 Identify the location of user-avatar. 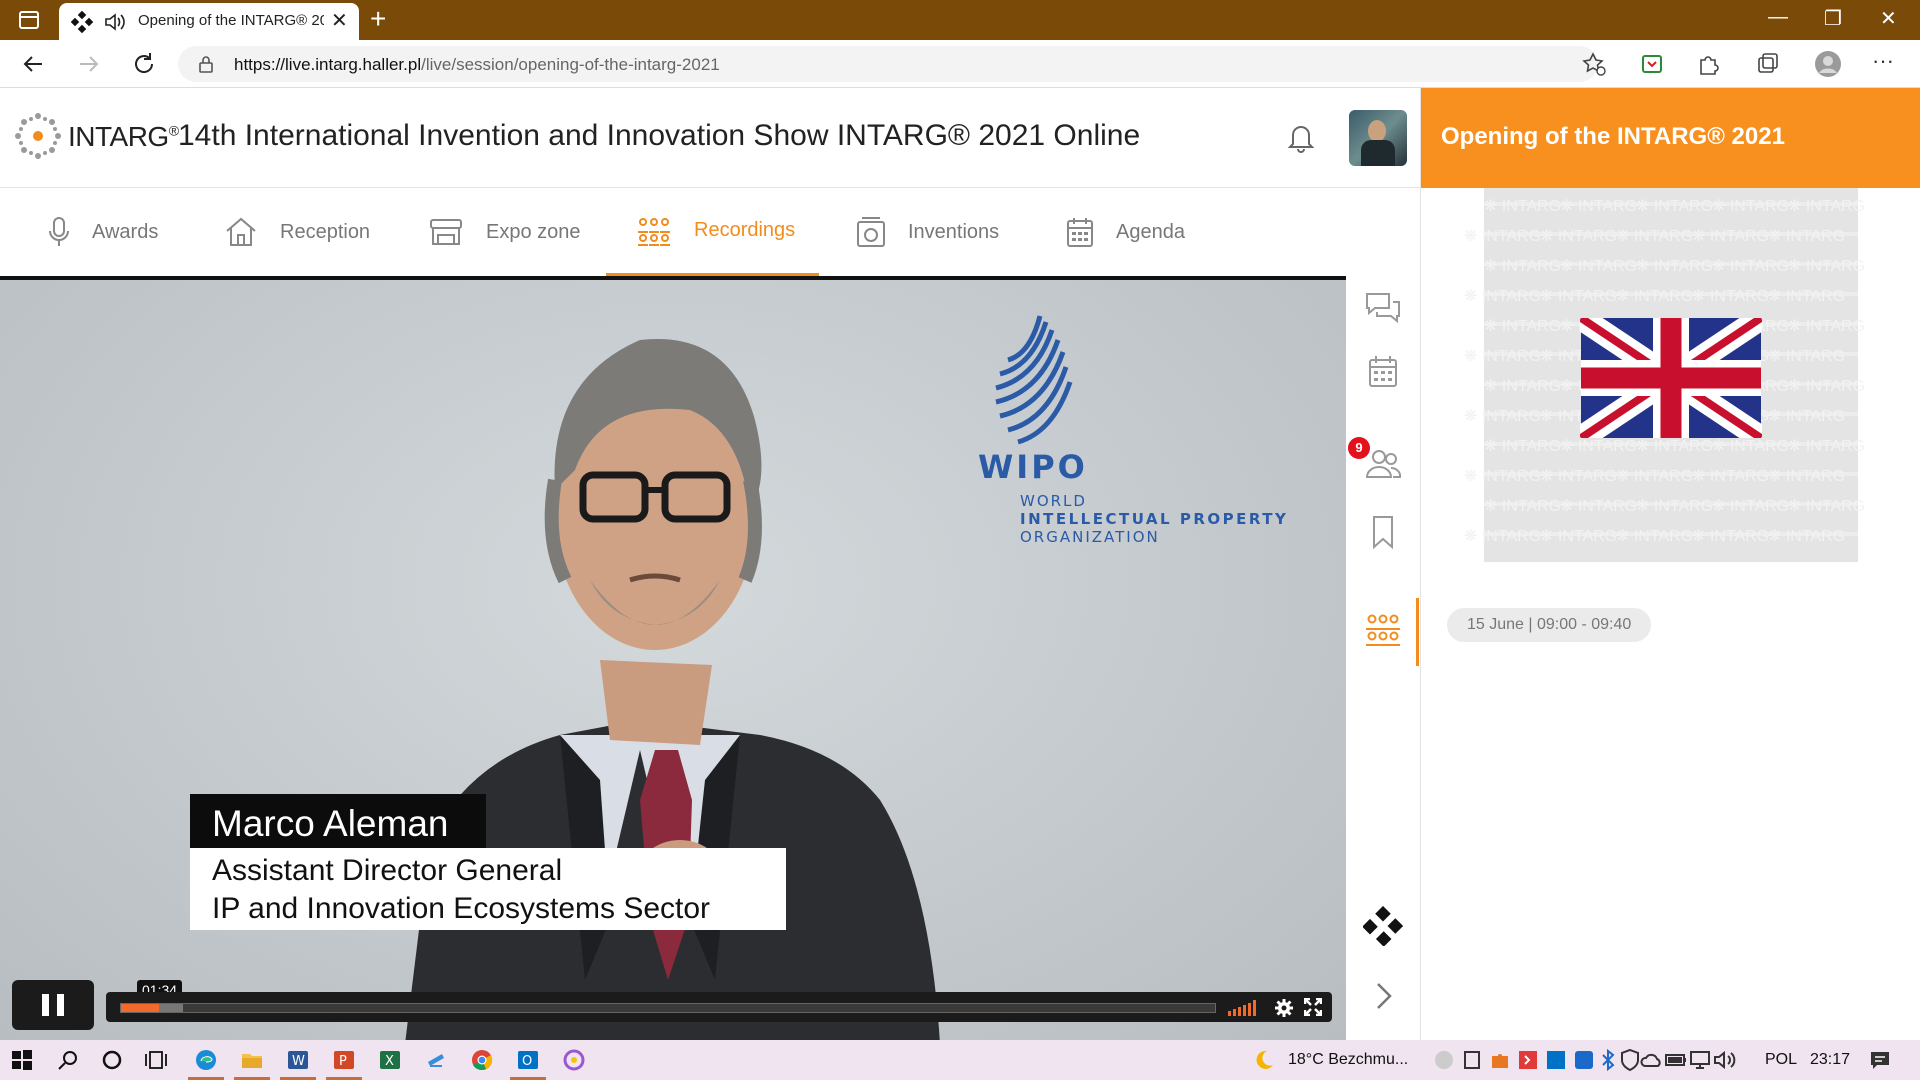
(1378, 138).